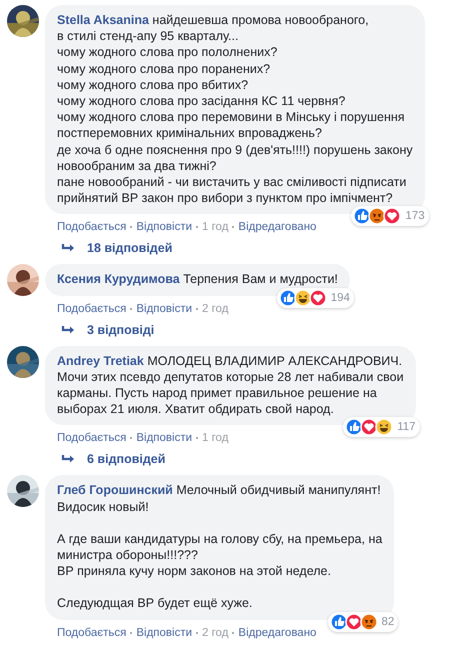 This screenshot has height=645, width=467. Describe the element at coordinates (115, 490) in the screenshot. I see `author-link: Глеб Горошинский` at that location.